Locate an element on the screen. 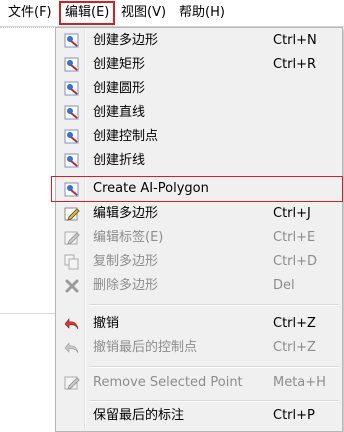 Image resolution: width=344 pixels, height=432 pixels. menu-view: 视图(V) is located at coordinates (143, 13).